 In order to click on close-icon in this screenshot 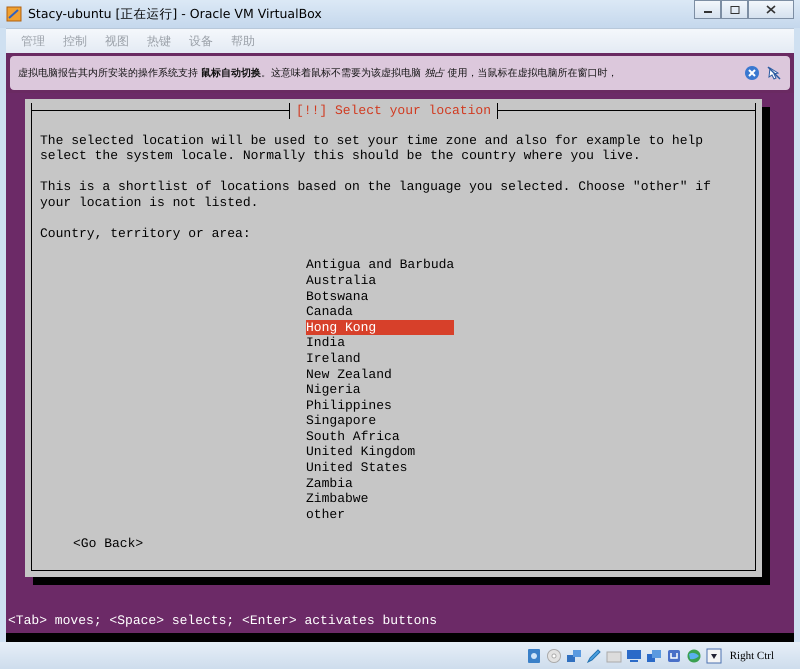, I will do `click(771, 9)`.